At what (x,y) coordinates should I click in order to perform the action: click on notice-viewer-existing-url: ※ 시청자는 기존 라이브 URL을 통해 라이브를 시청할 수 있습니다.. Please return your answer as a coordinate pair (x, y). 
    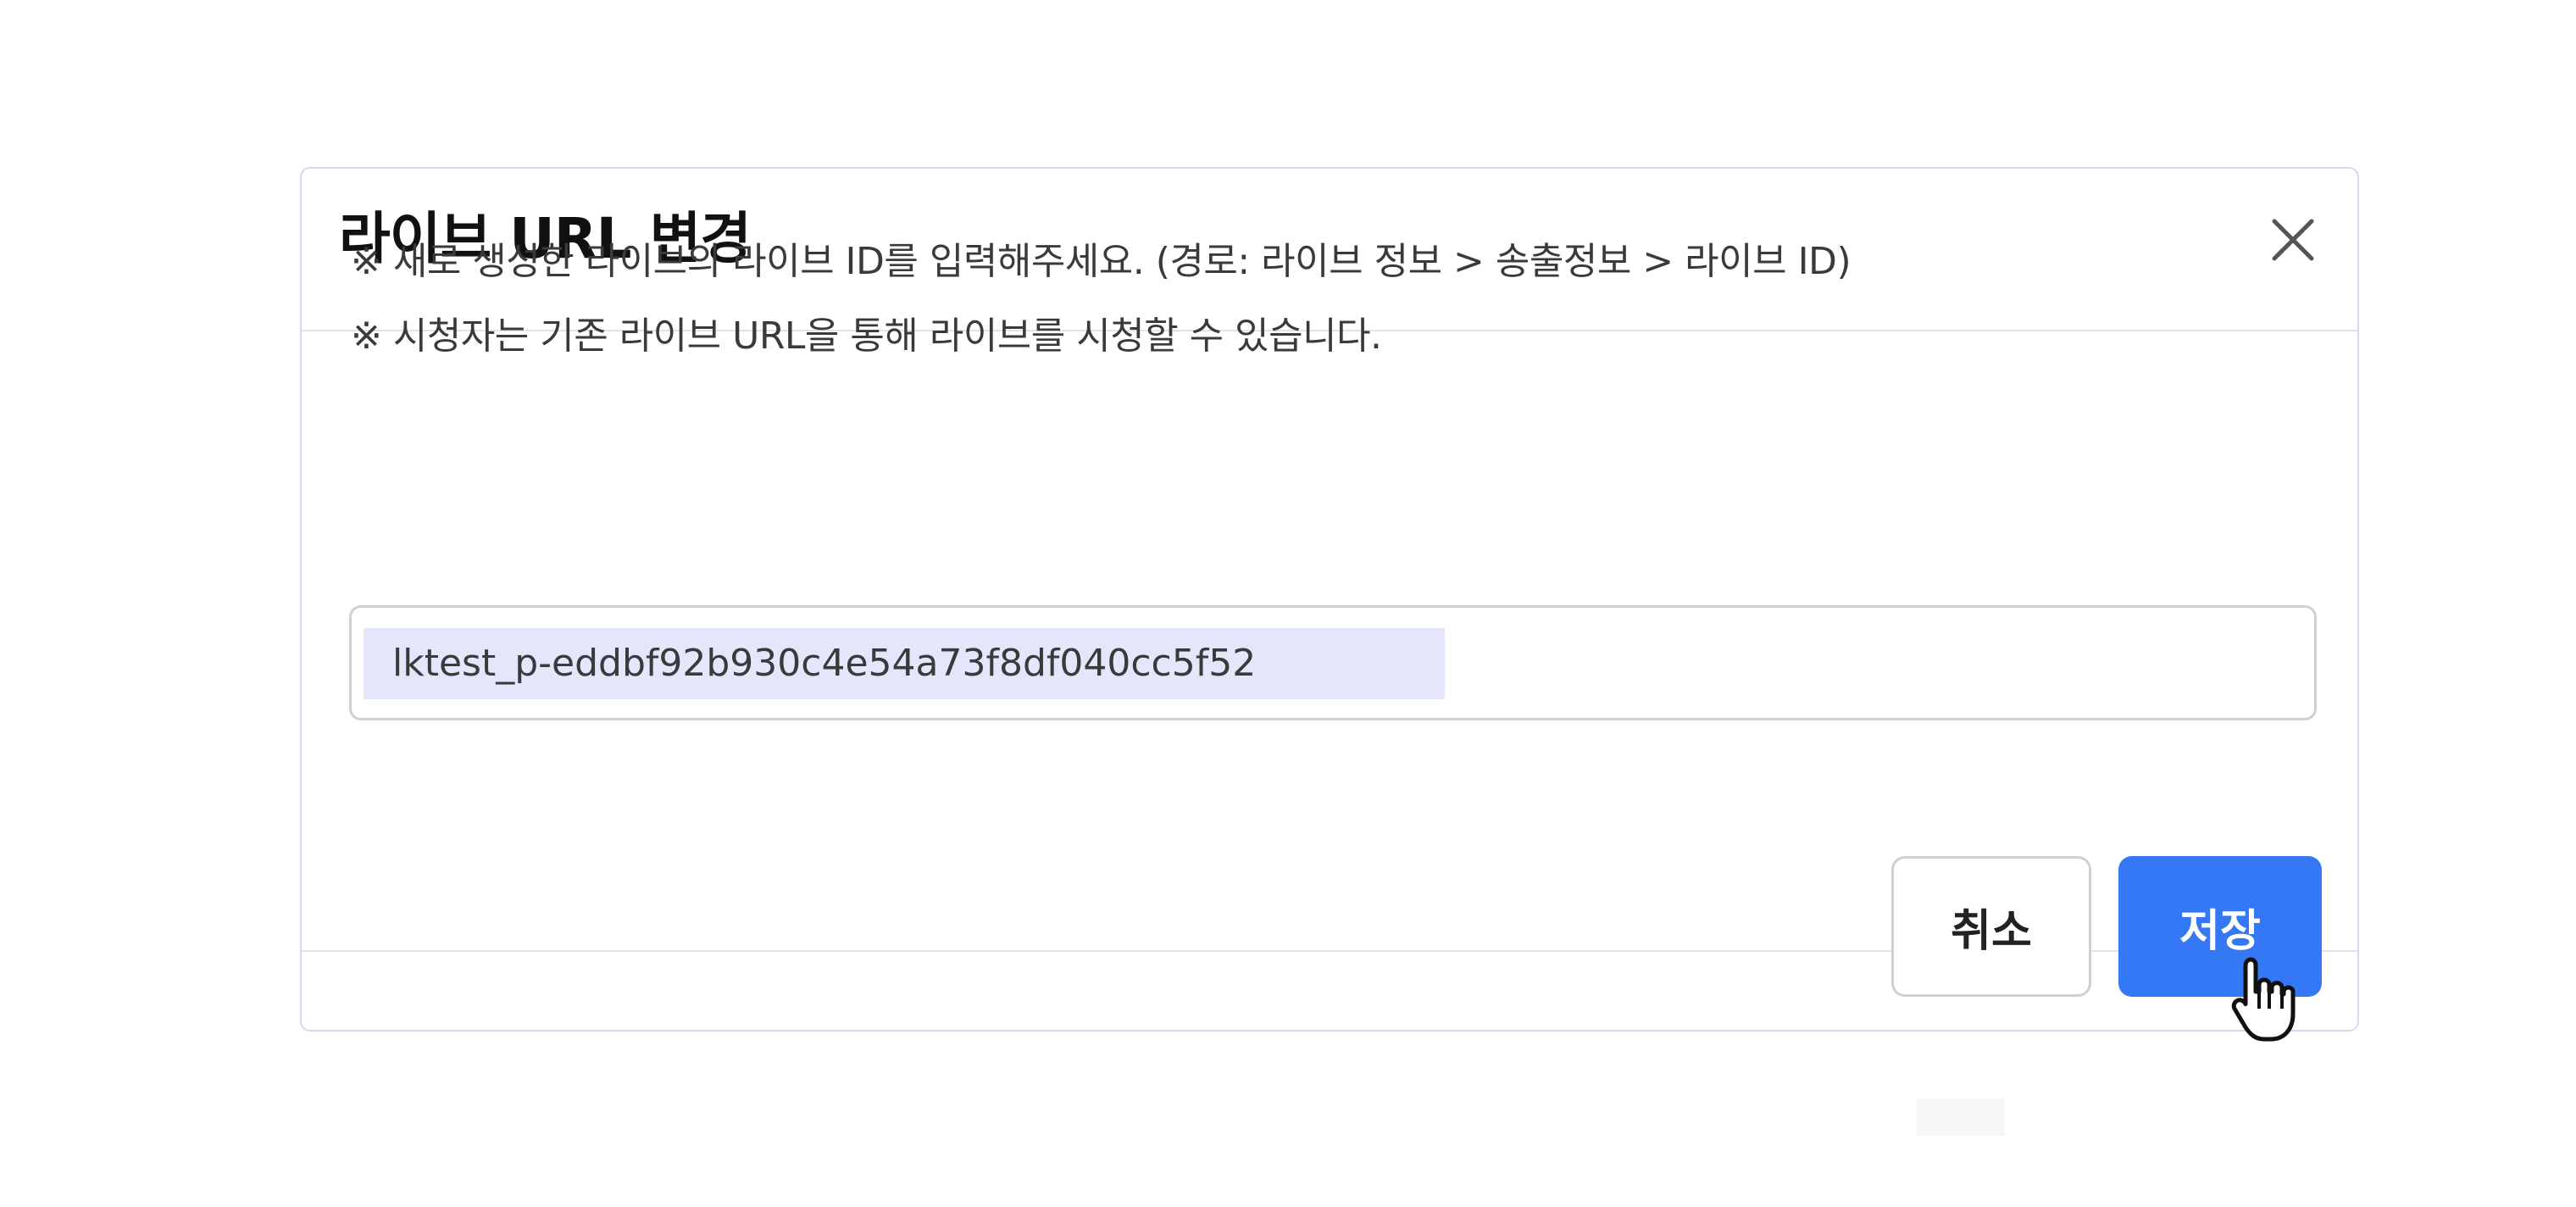
    Looking at the image, I should click on (866, 336).